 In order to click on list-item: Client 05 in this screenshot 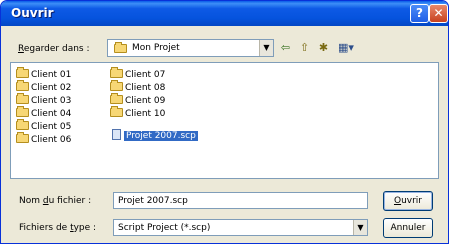, I will do `click(44, 126)`.